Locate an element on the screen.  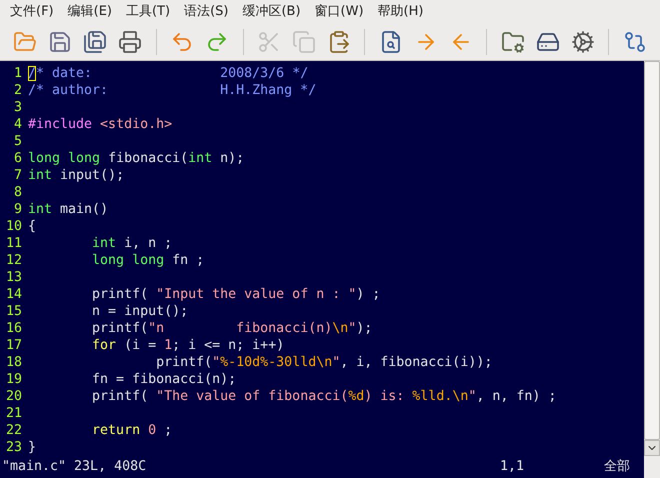
line-number: 13 is located at coordinates (13, 277).